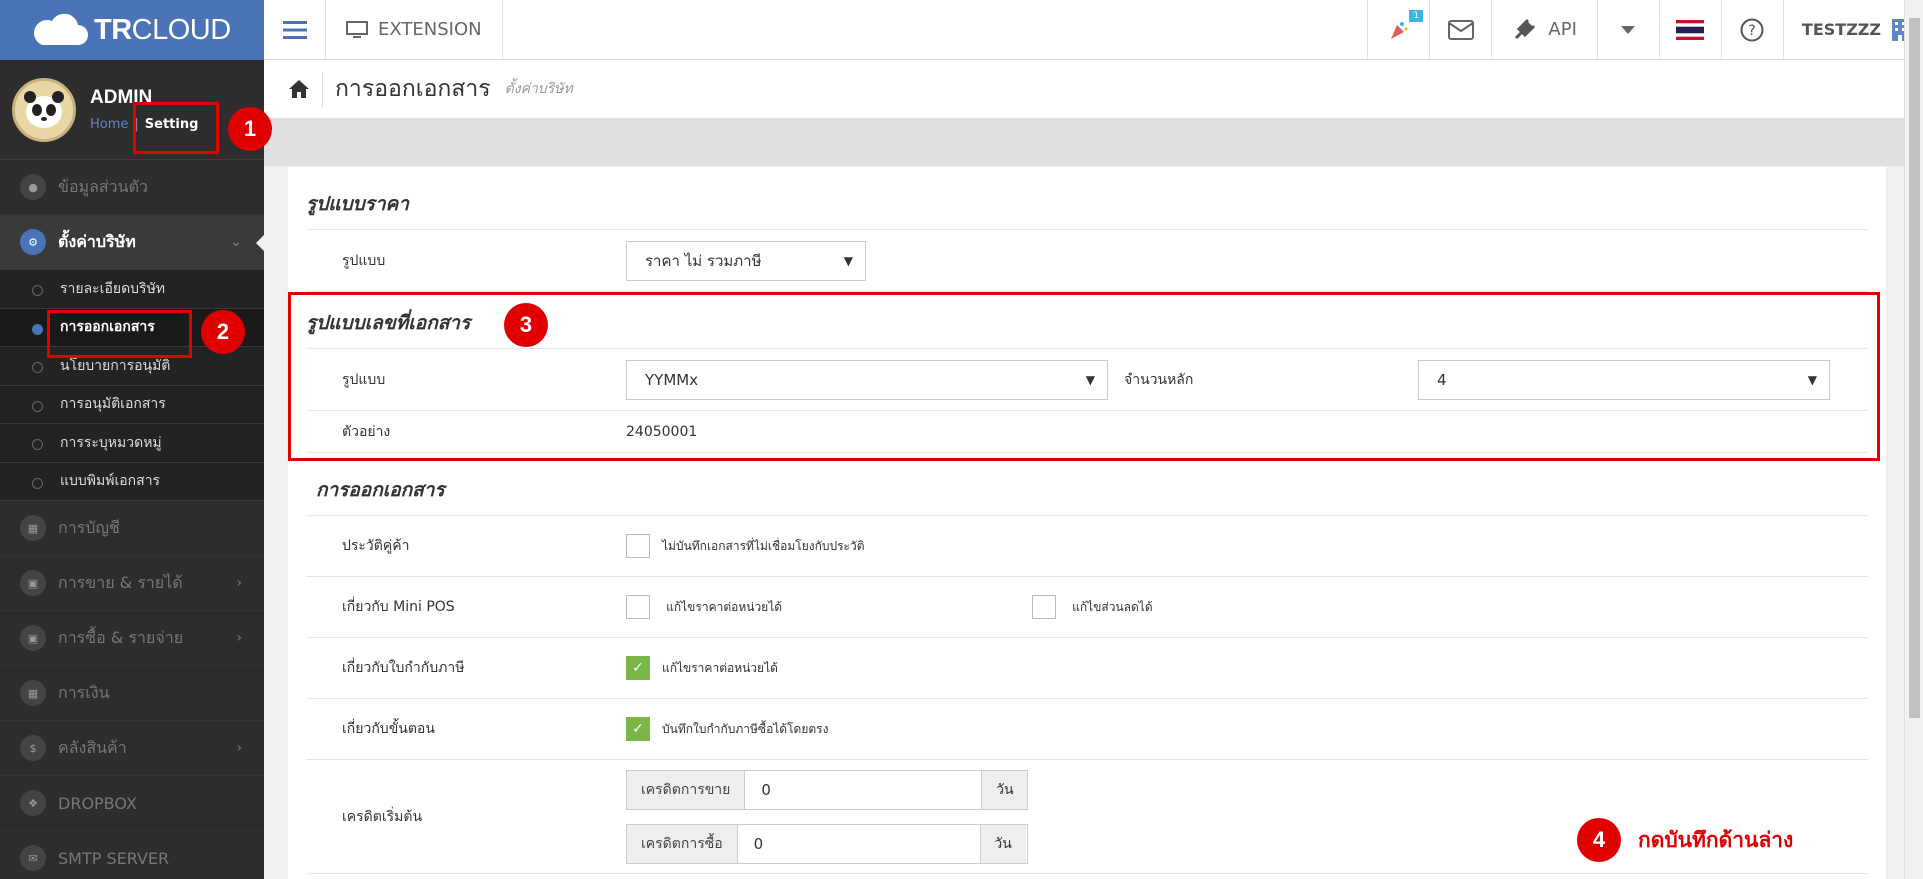  I want to click on profile-panel: ADMIN Home | Setting, so click(132, 110).